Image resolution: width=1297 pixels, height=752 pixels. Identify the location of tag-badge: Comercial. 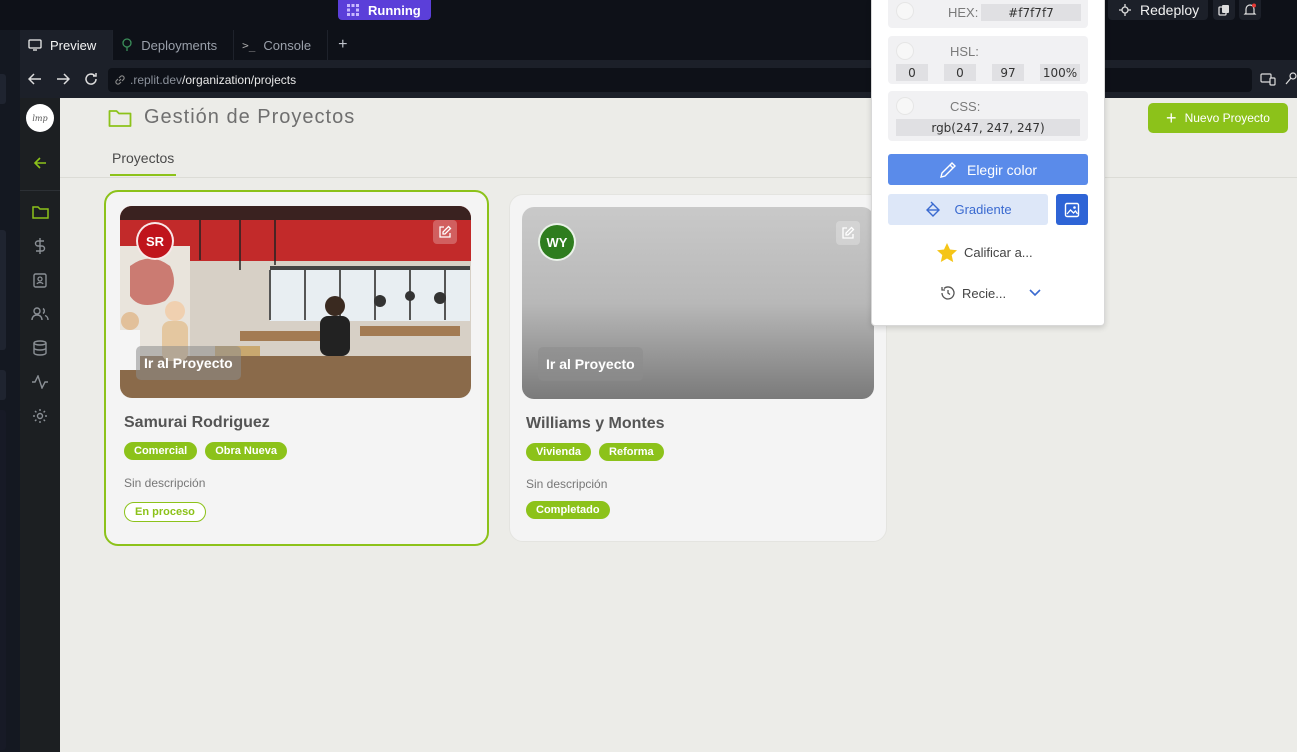
(161, 451).